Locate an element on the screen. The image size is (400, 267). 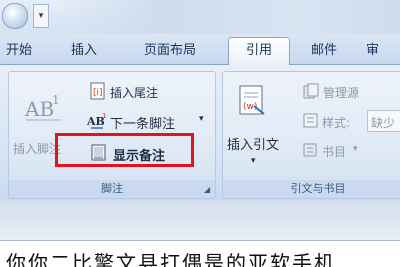
qat-customize-dropdown: ▾ is located at coordinates (41, 16).